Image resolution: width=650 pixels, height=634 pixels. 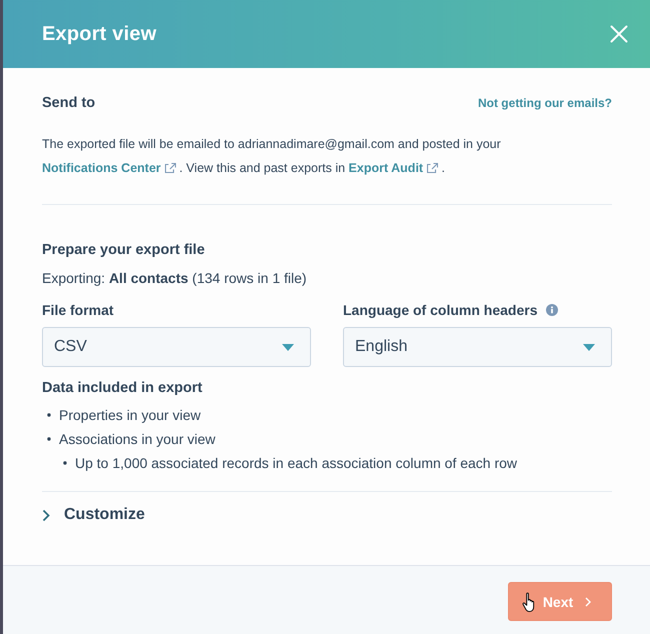 What do you see at coordinates (99, 34) in the screenshot?
I see `dialog-title: Export view` at bounding box center [99, 34].